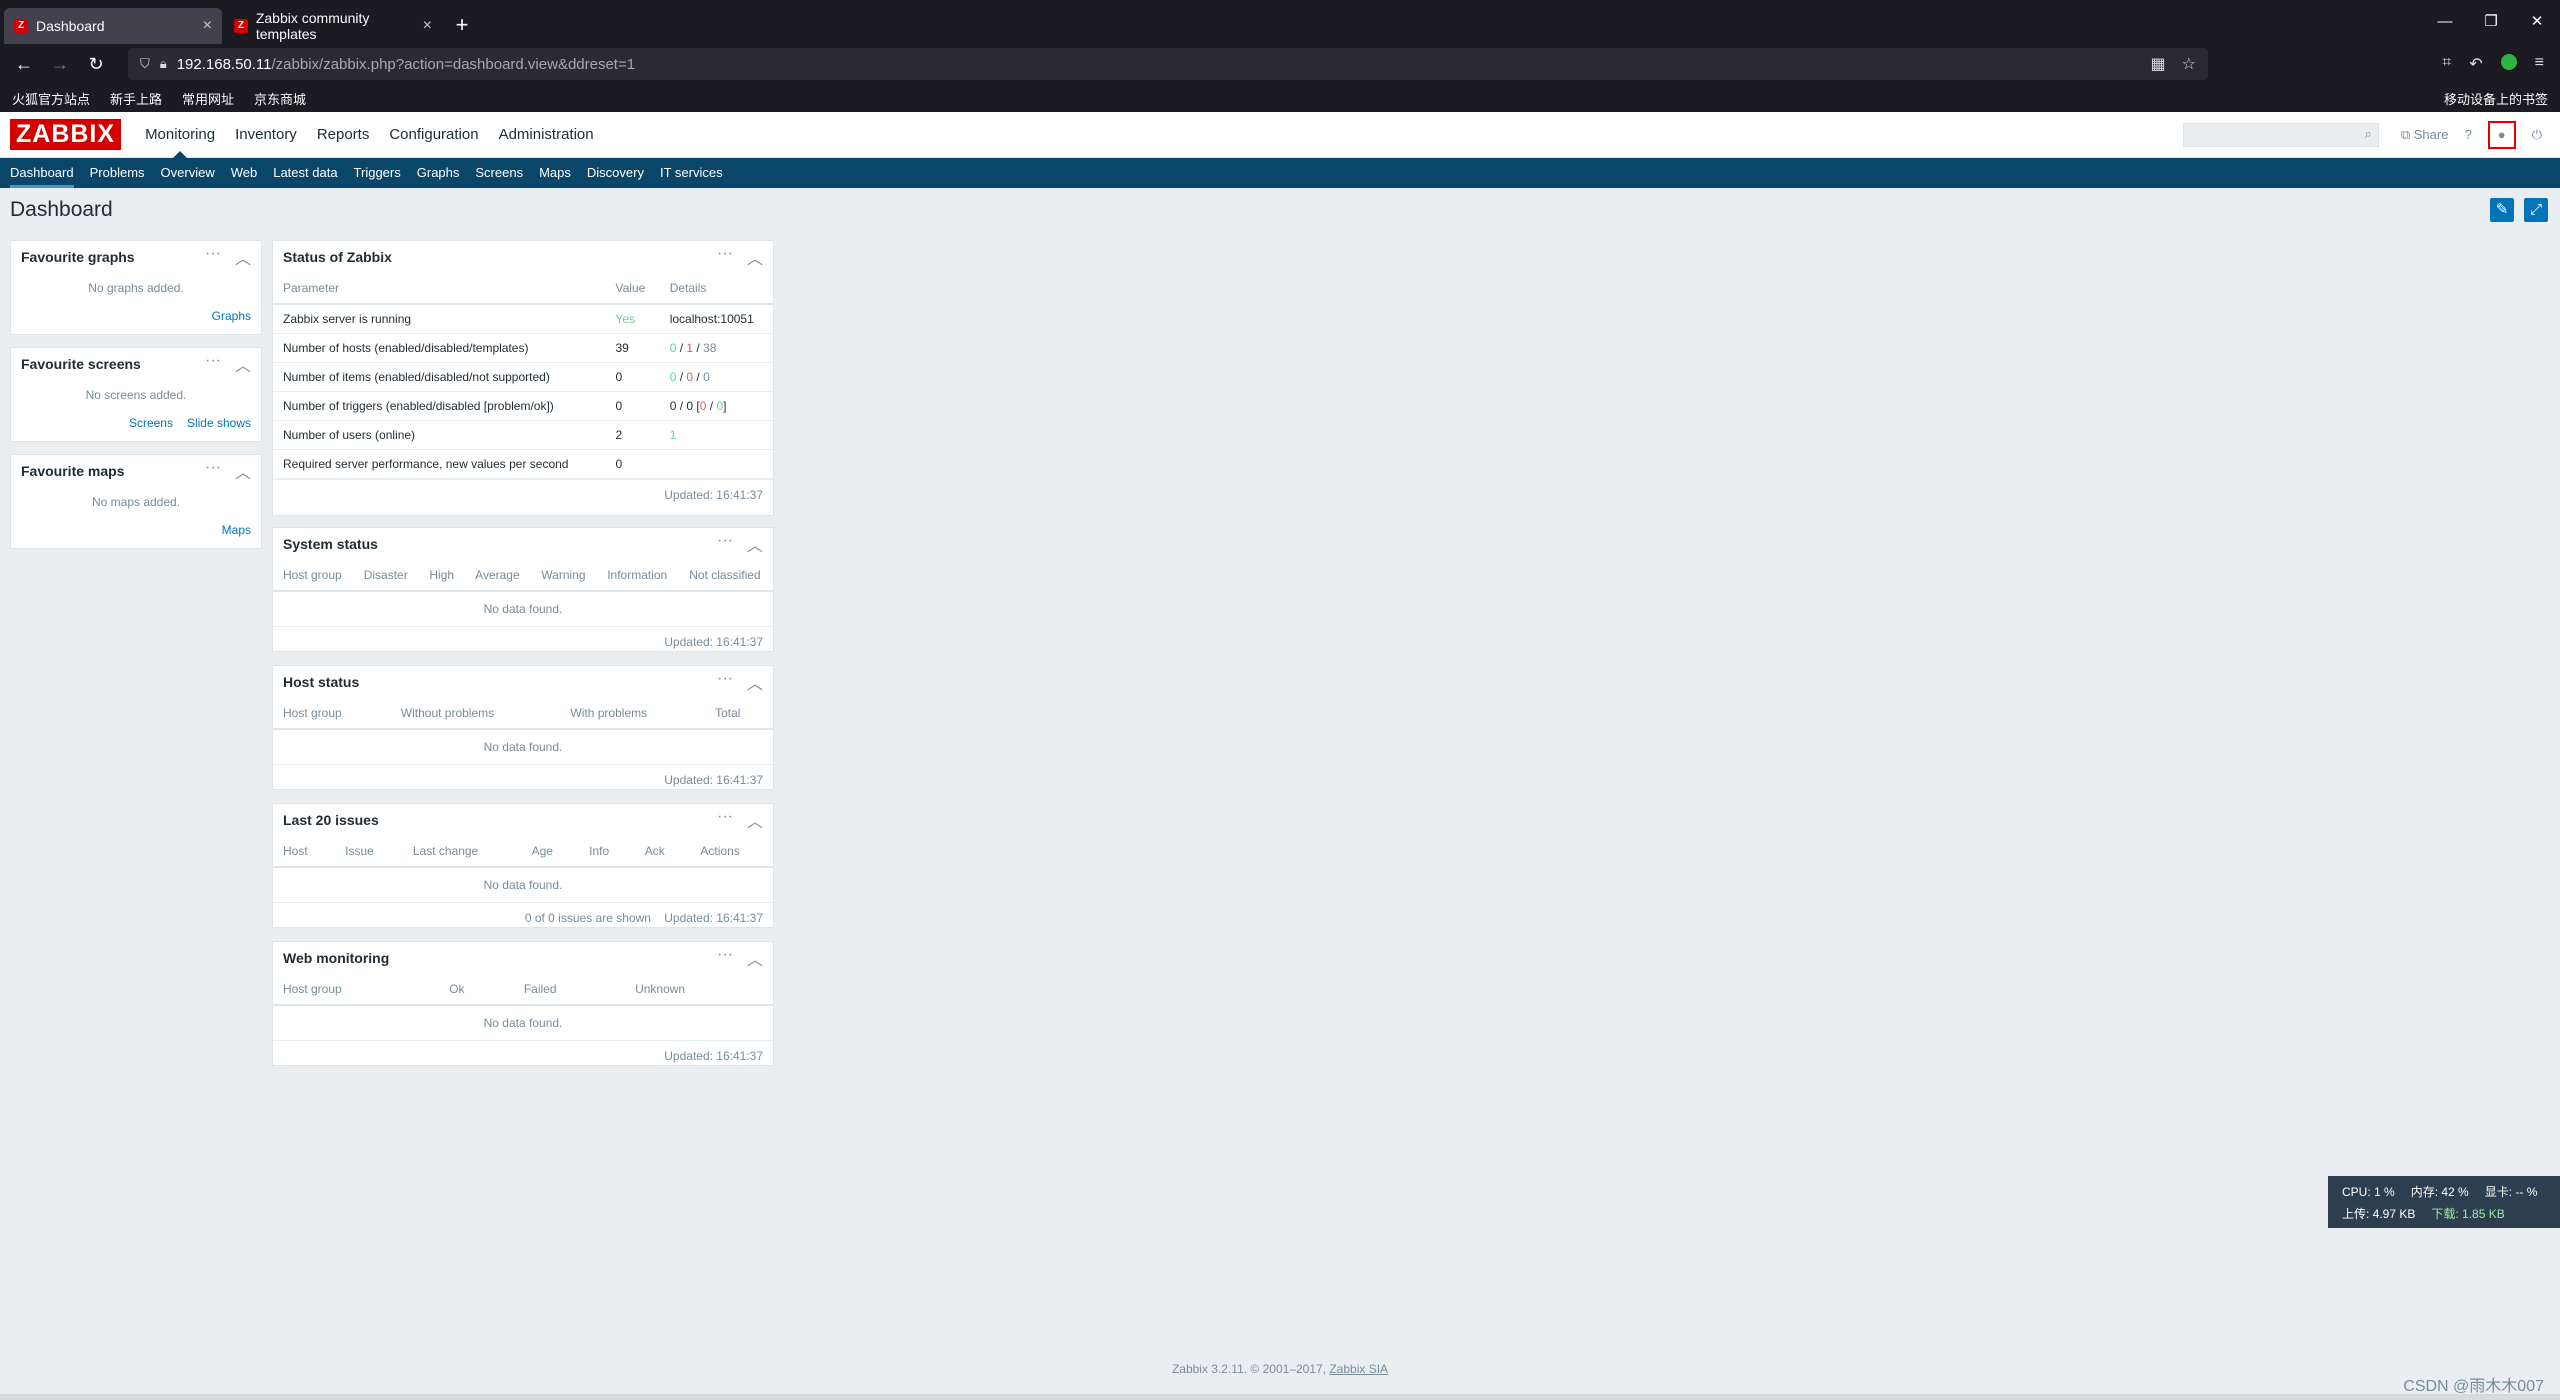 The height and width of the screenshot is (1400, 2560). I want to click on widget-title: Host status, so click(321, 682).